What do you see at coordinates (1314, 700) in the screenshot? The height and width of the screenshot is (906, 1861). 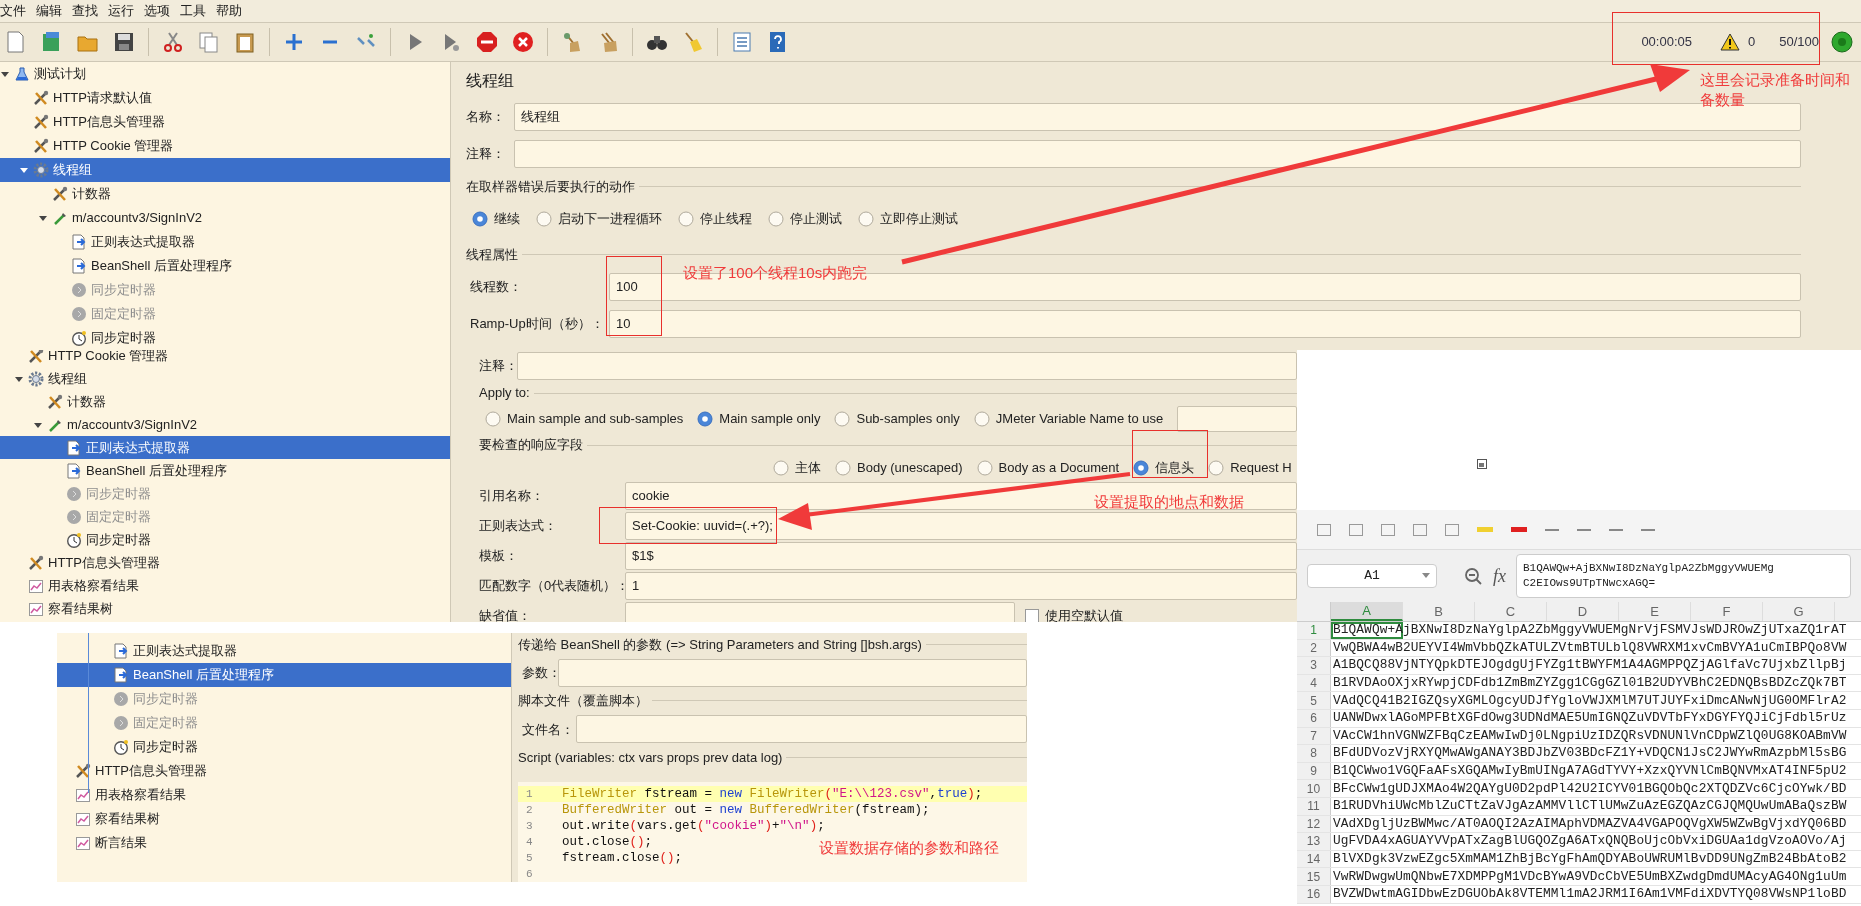 I see `row-header: 5` at bounding box center [1314, 700].